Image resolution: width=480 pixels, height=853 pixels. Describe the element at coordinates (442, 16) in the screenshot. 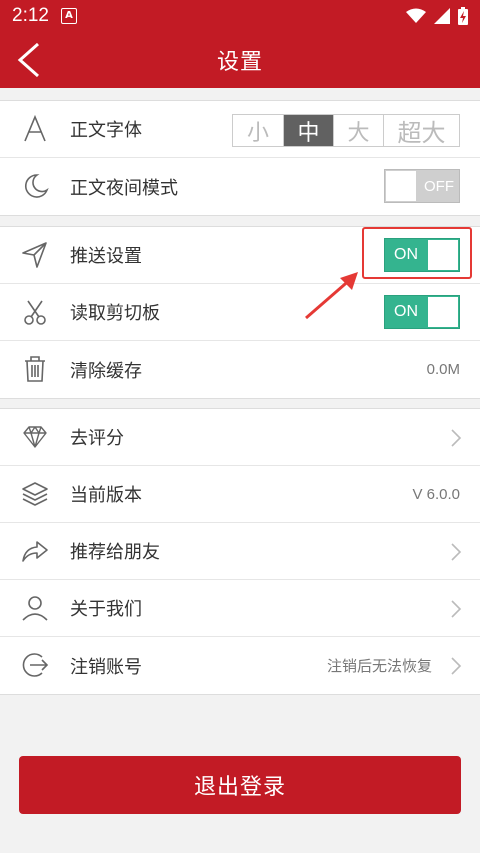

I see `signal-icon` at that location.